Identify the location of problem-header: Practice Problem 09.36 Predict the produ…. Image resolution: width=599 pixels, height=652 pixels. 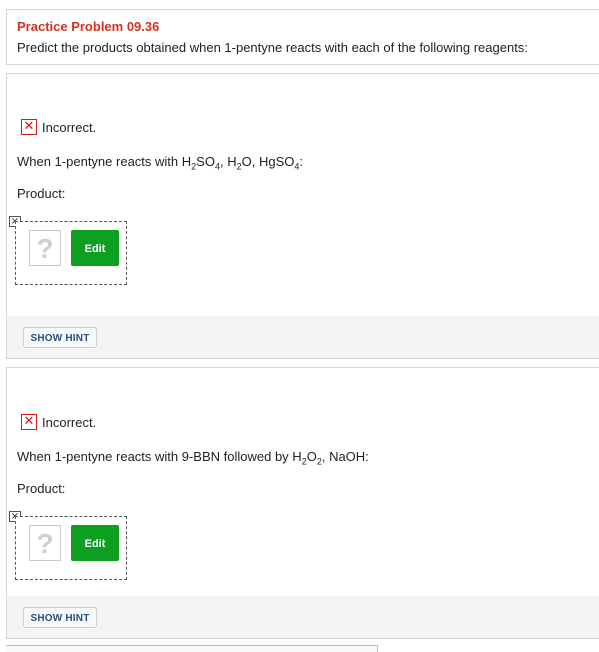
(302, 37).